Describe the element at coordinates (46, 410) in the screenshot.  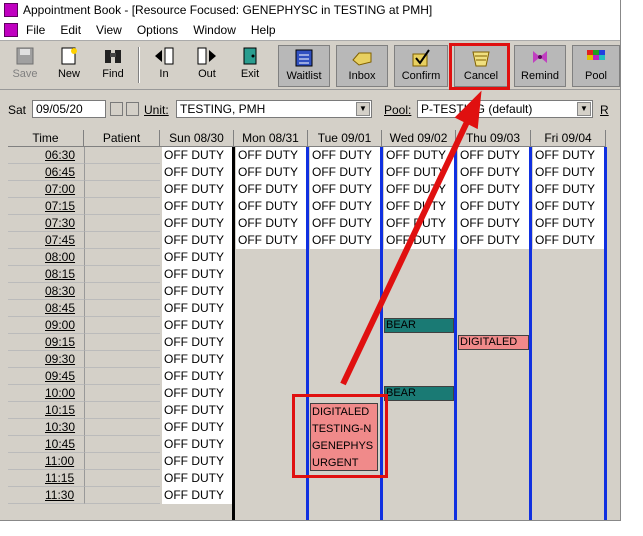
I see `time-slot: 10:15` at that location.